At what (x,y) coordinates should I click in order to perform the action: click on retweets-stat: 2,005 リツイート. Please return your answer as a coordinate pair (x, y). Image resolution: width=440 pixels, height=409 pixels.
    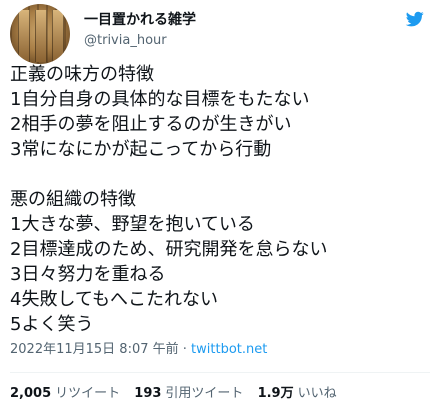
    Looking at the image, I should click on (65, 394).